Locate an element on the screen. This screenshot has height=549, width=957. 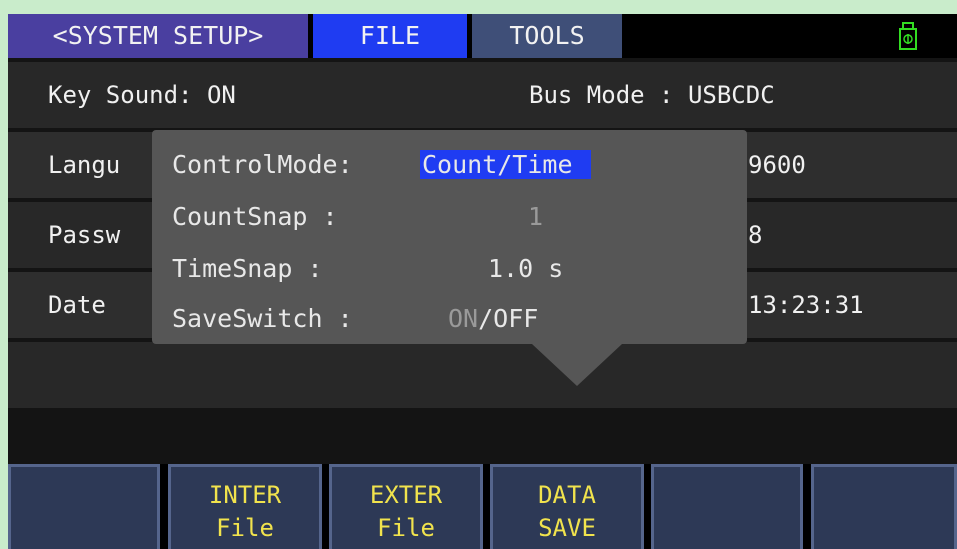
baud-rate-value: 9600 is located at coordinates (777, 165).